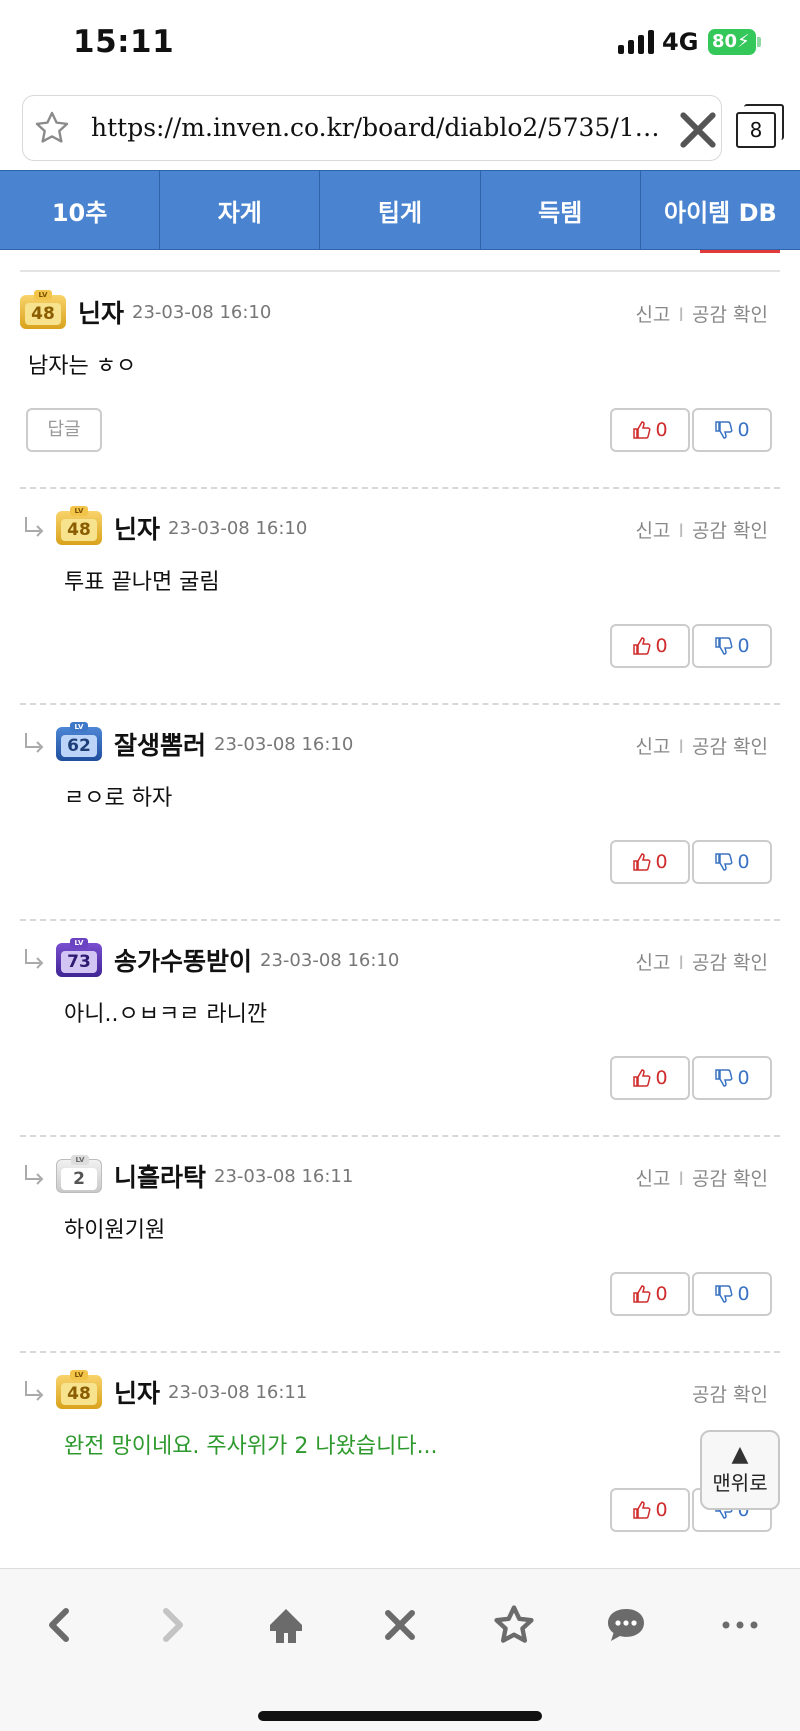 Image resolution: width=800 pixels, height=1731 pixels. What do you see at coordinates (160, 744) in the screenshot?
I see `nickname: 잘생뽐러` at bounding box center [160, 744].